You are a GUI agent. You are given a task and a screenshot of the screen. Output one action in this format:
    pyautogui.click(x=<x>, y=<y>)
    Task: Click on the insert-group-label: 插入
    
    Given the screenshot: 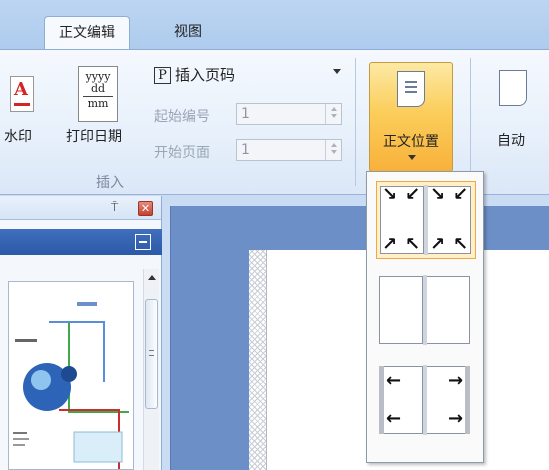 What is the action you would take?
    pyautogui.click(x=110, y=183)
    